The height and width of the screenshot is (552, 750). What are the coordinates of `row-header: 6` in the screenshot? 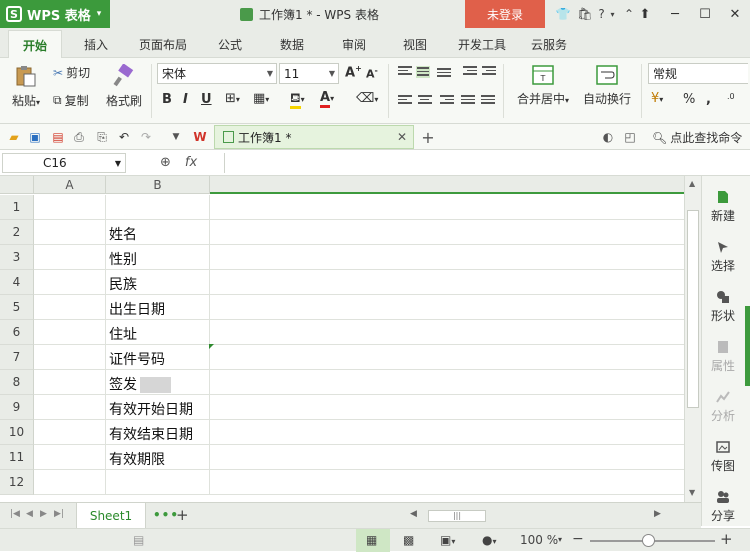 It's located at (17, 332).